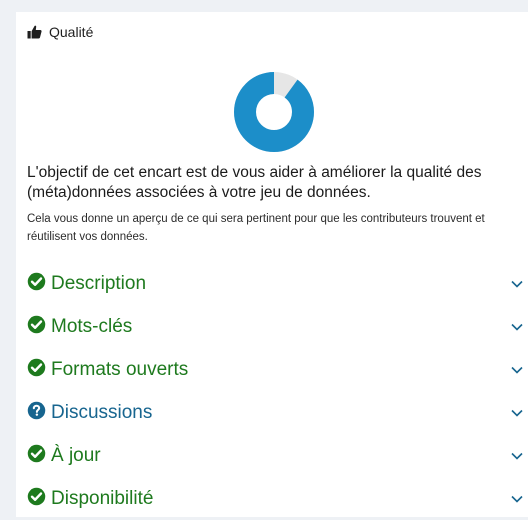 The height and width of the screenshot is (520, 528). Describe the element at coordinates (275, 455) in the screenshot. I see `criterion-a-jour: À jour` at that location.